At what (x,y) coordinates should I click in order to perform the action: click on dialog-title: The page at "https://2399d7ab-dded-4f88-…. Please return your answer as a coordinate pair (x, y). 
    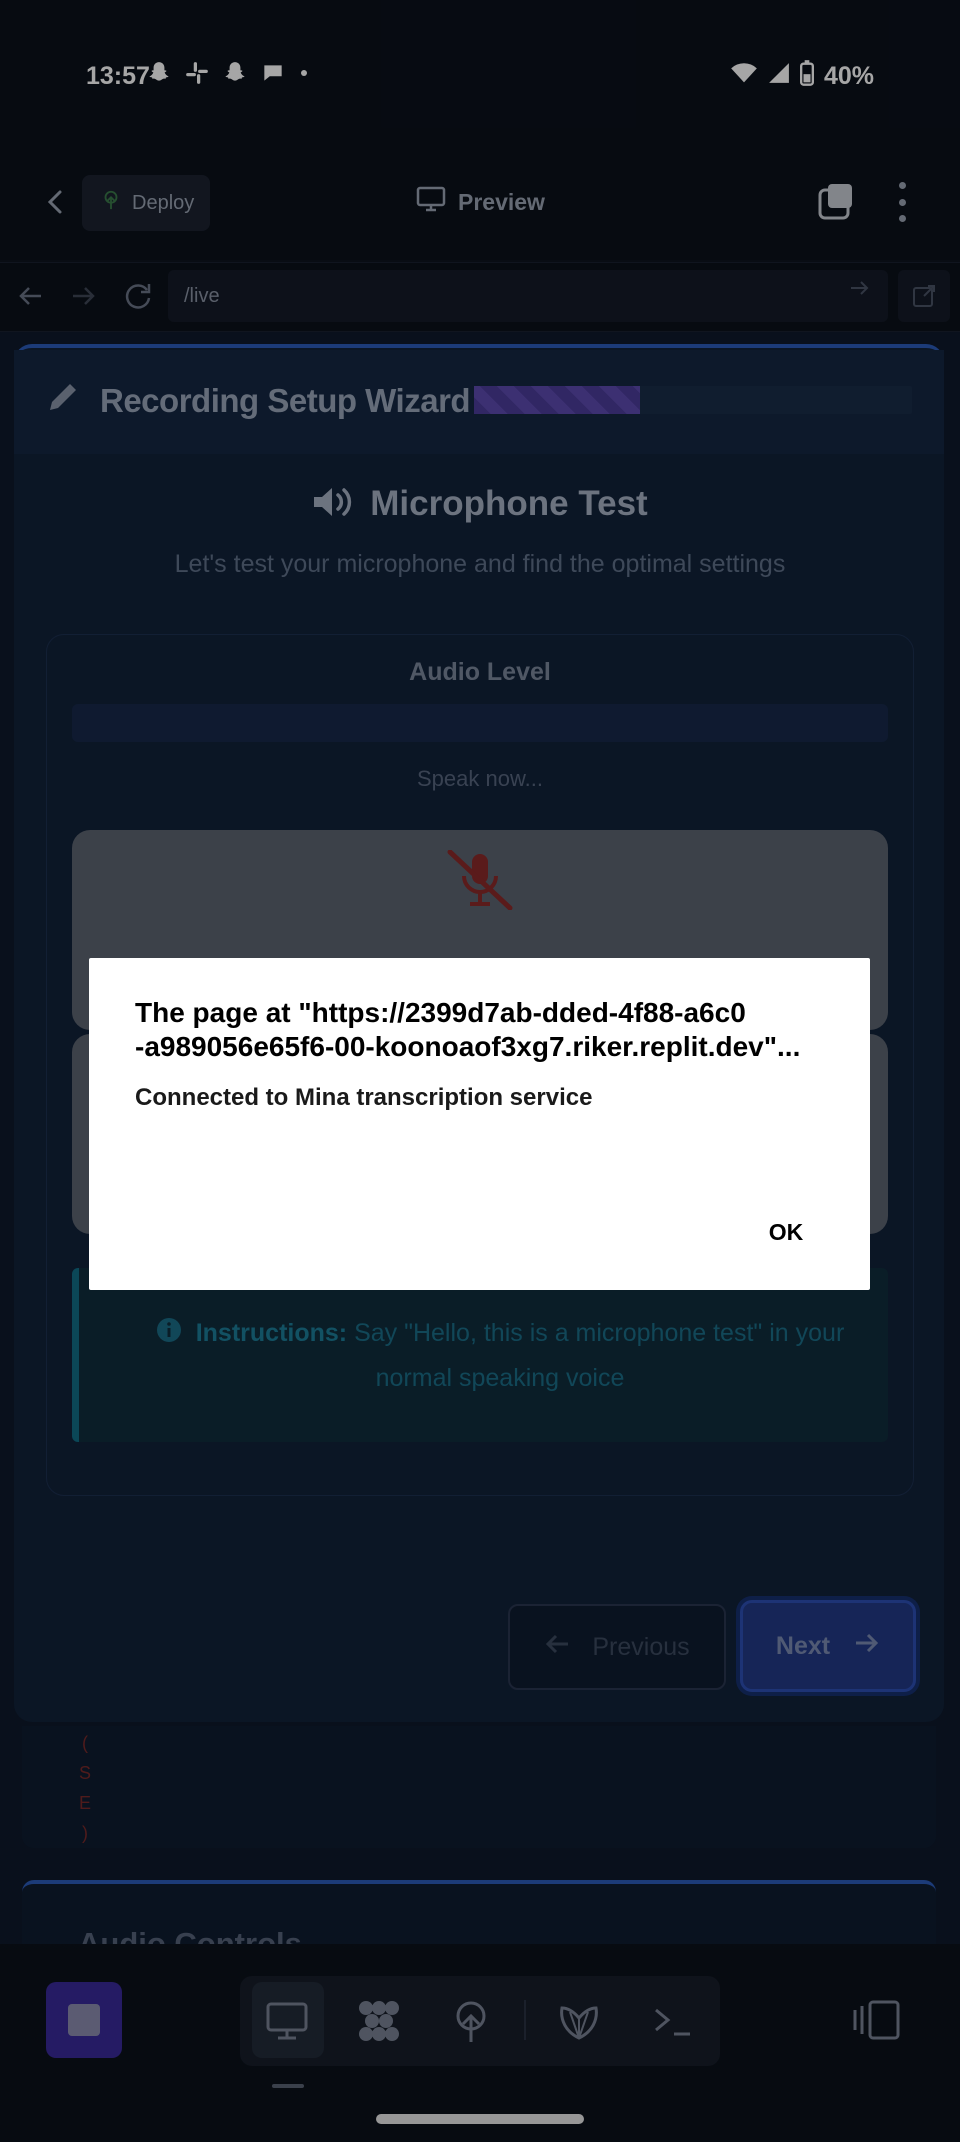
    Looking at the image, I should click on (468, 1029).